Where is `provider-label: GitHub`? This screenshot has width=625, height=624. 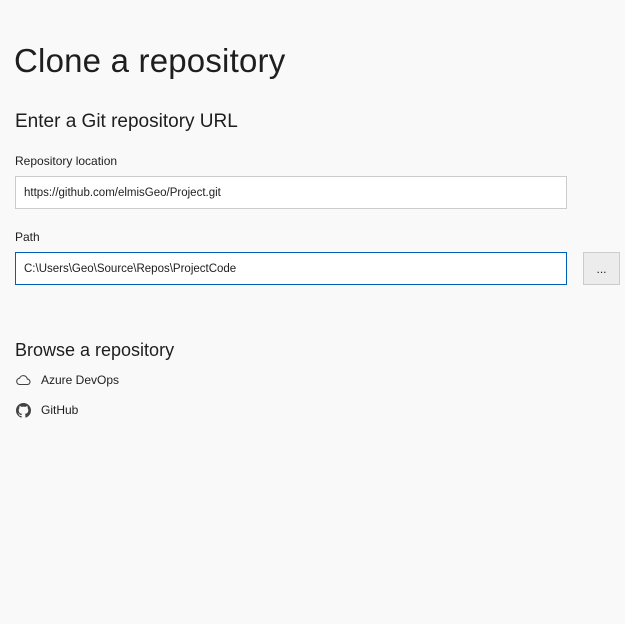 provider-label: GitHub is located at coordinates (60, 410).